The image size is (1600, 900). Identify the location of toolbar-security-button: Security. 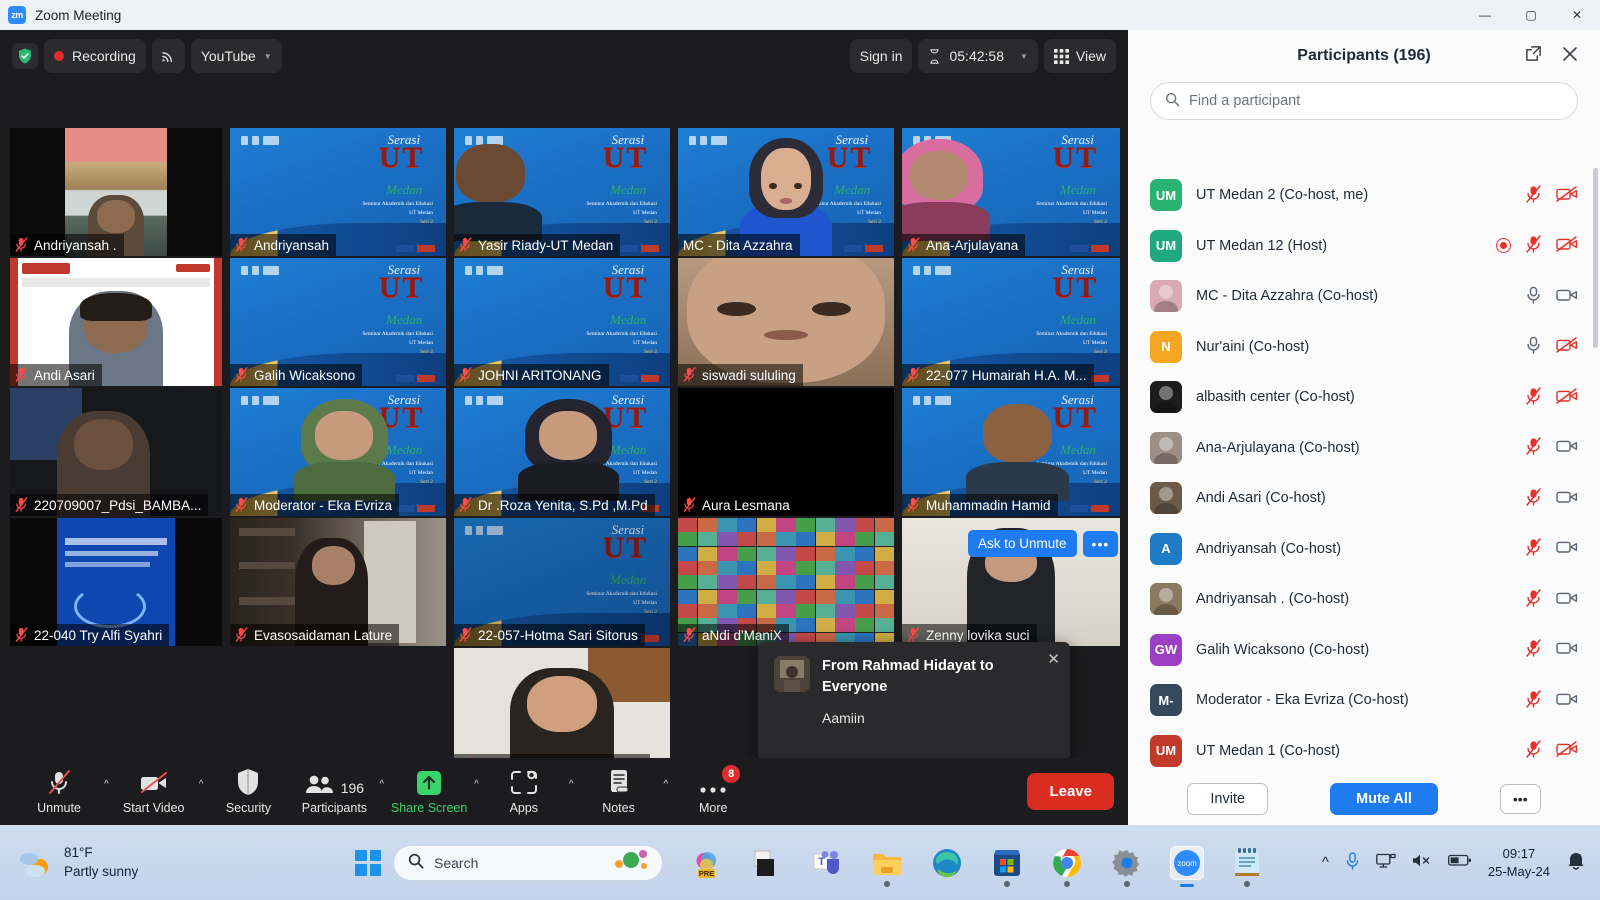
(248, 792).